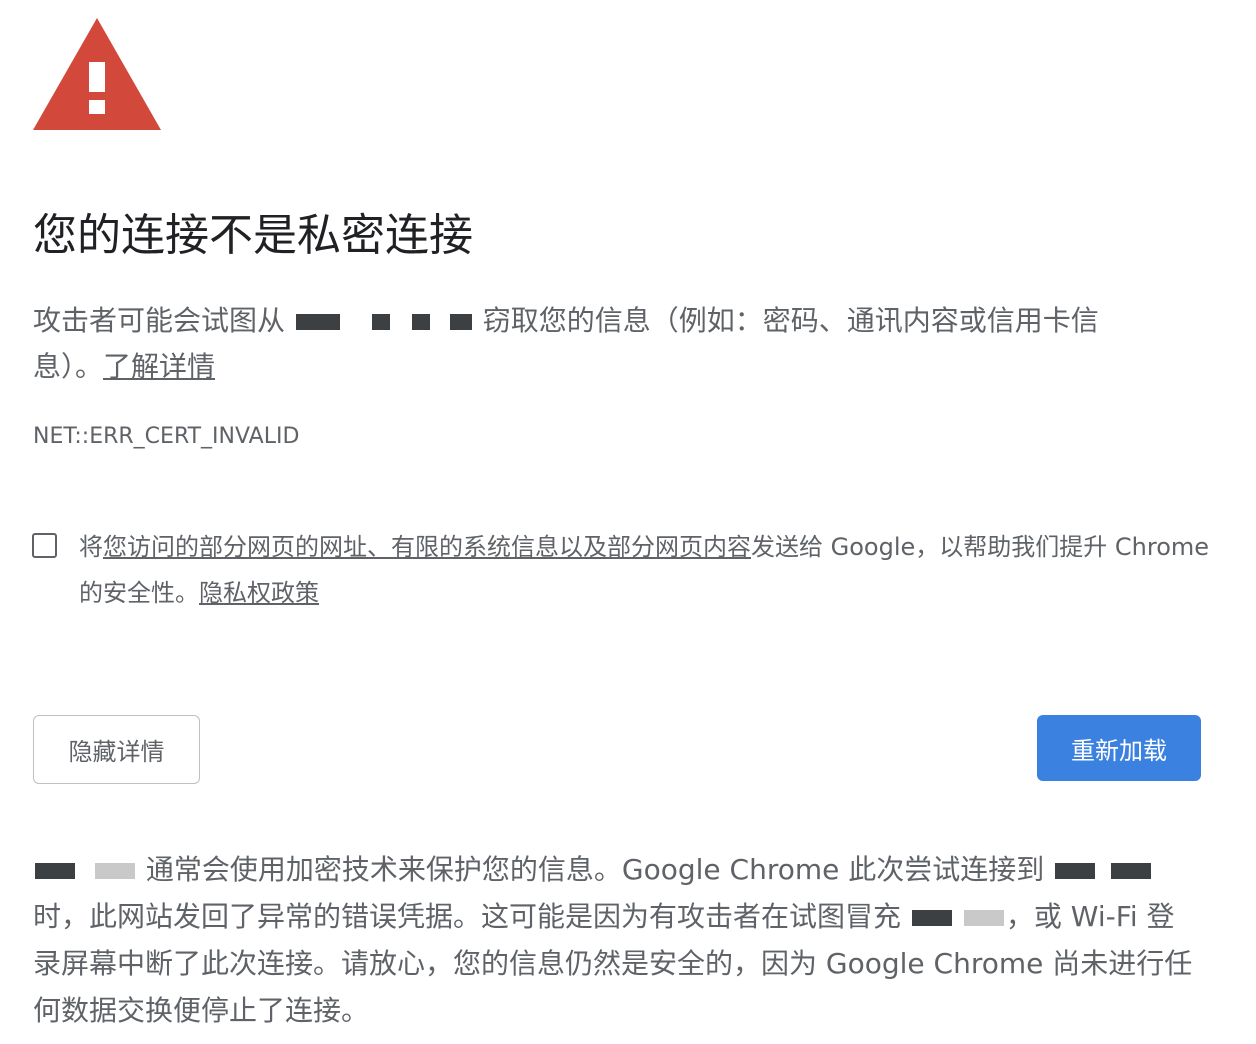 The height and width of the screenshot is (1044, 1256). I want to click on reload-button: 重新加载, so click(1119, 748).